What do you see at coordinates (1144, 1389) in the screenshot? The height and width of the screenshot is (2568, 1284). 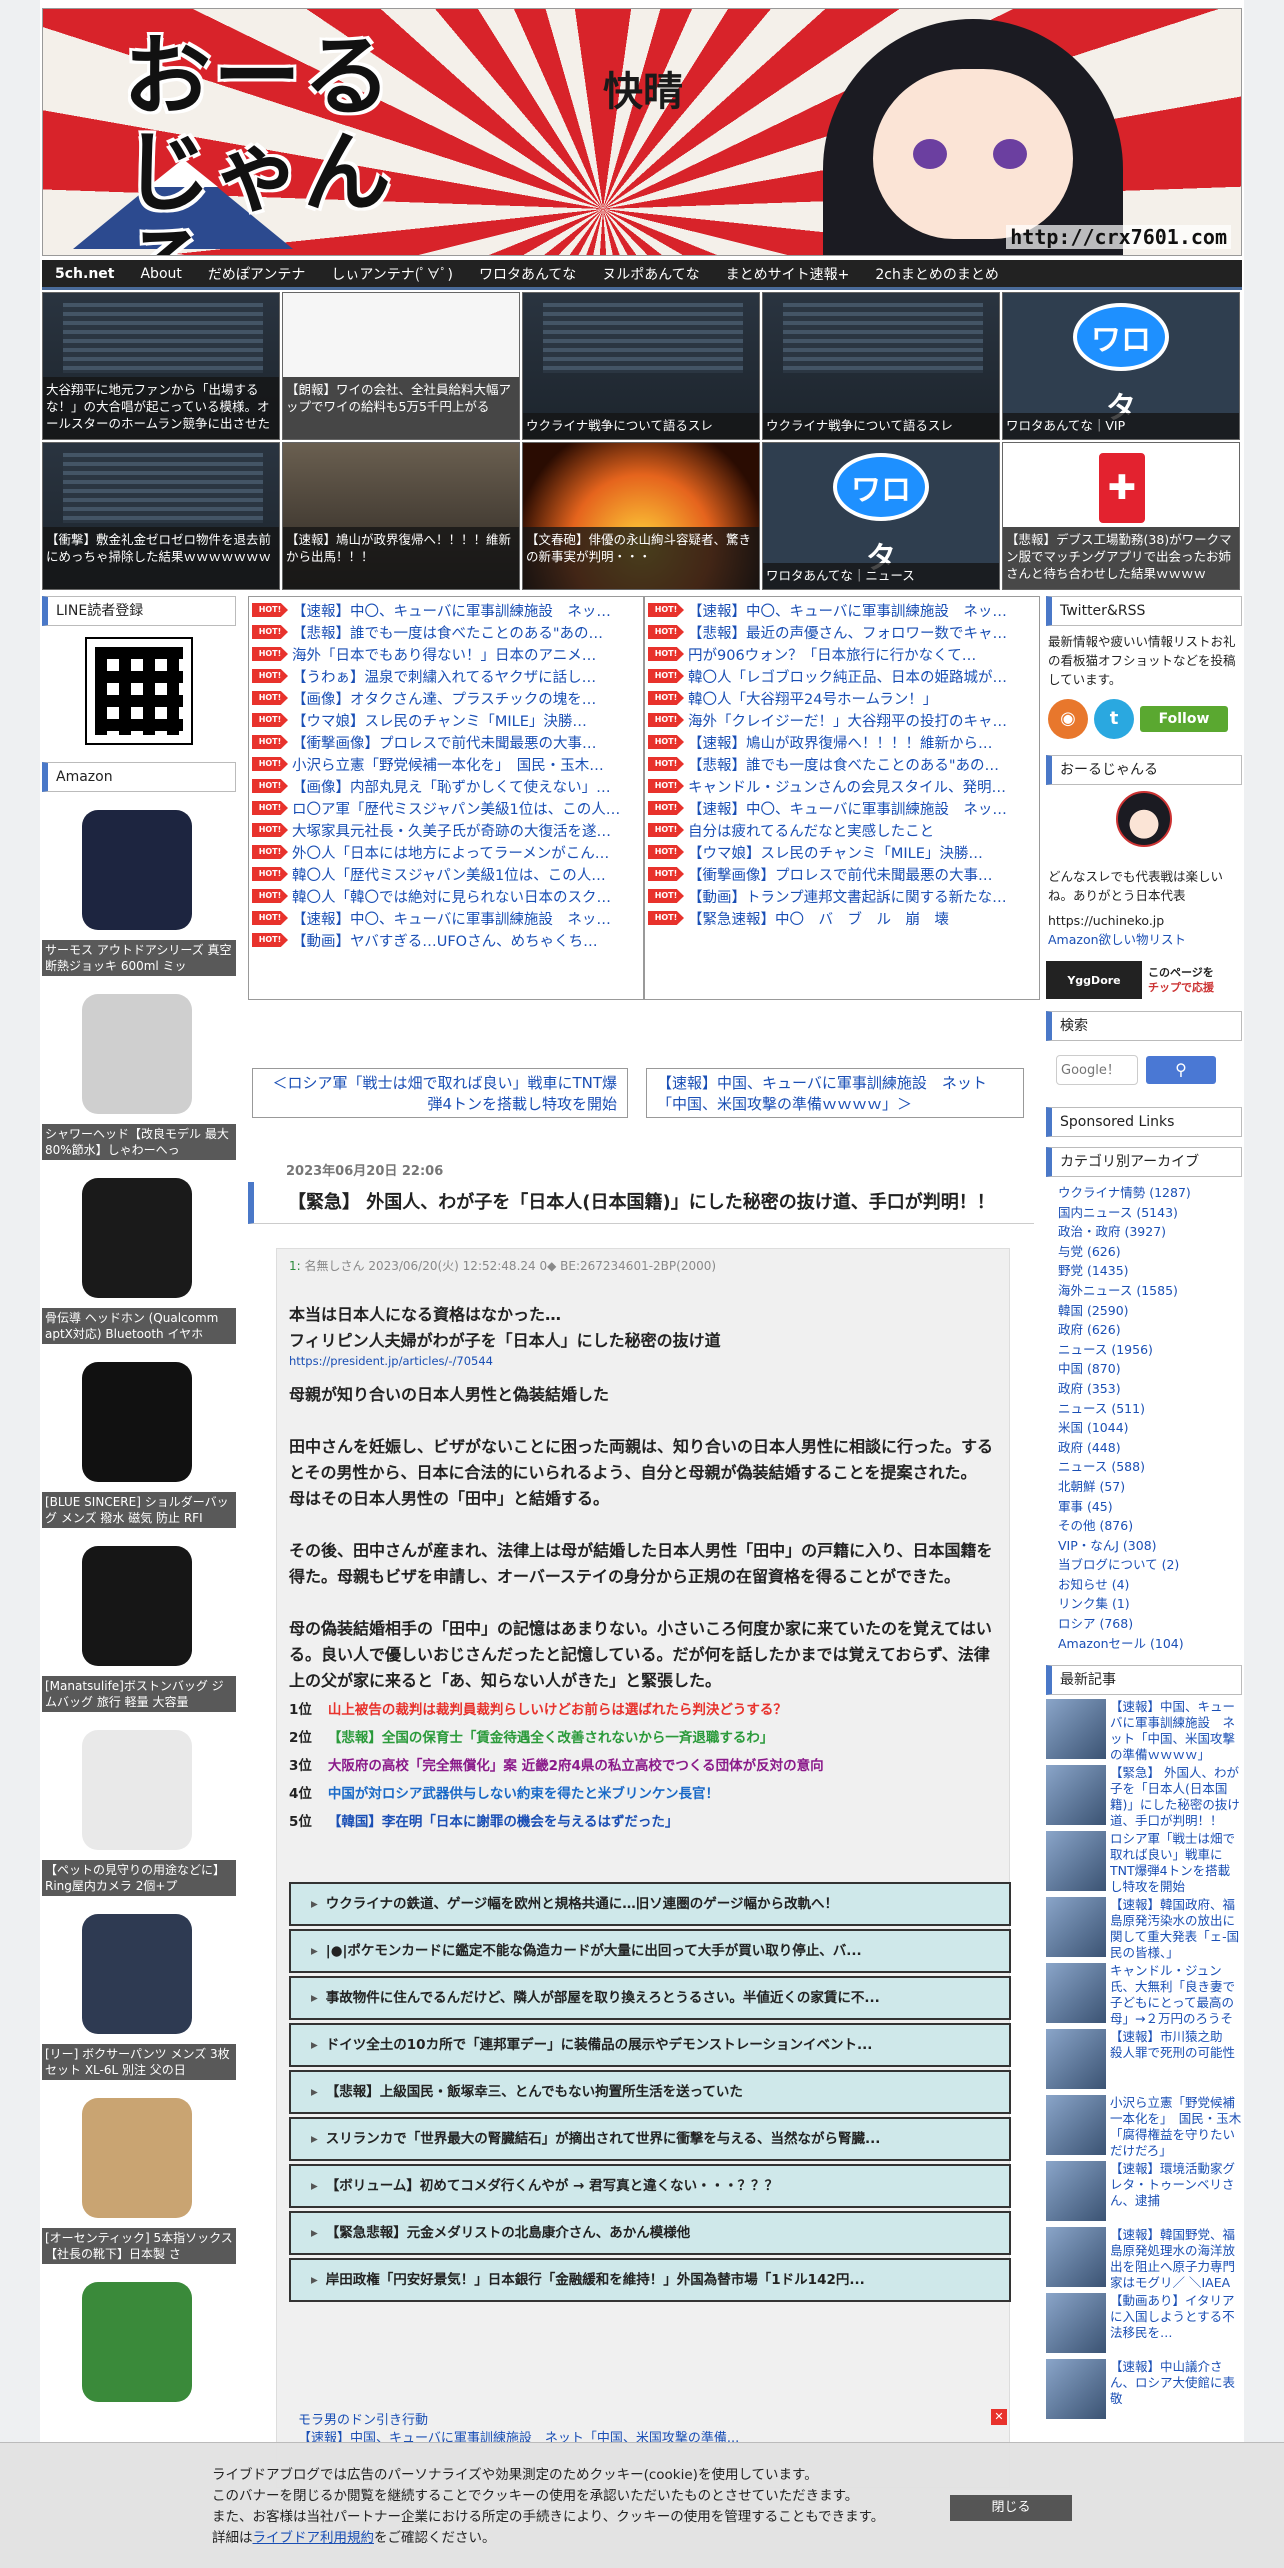 I see `category-link: 政府 (353)` at bounding box center [1144, 1389].